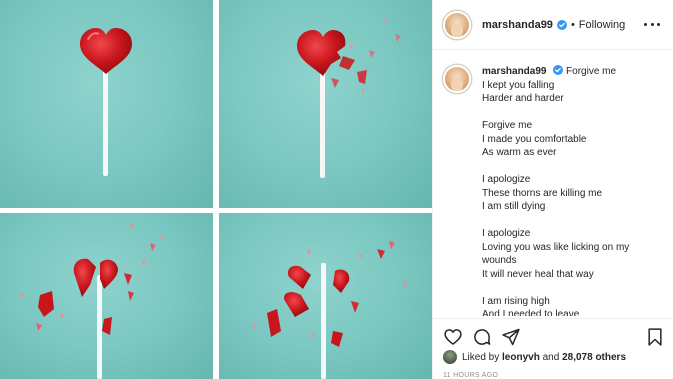 This screenshot has width=673, height=379. I want to click on shattered-lollipop-illustration, so click(92, 301).